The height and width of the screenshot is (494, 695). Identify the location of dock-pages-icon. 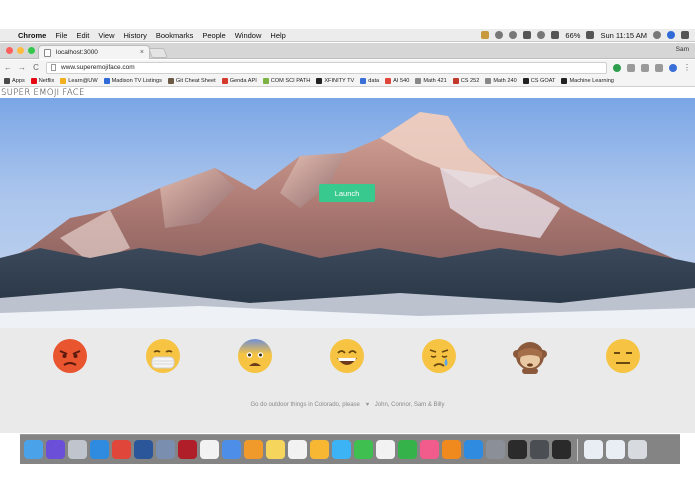
(253, 449).